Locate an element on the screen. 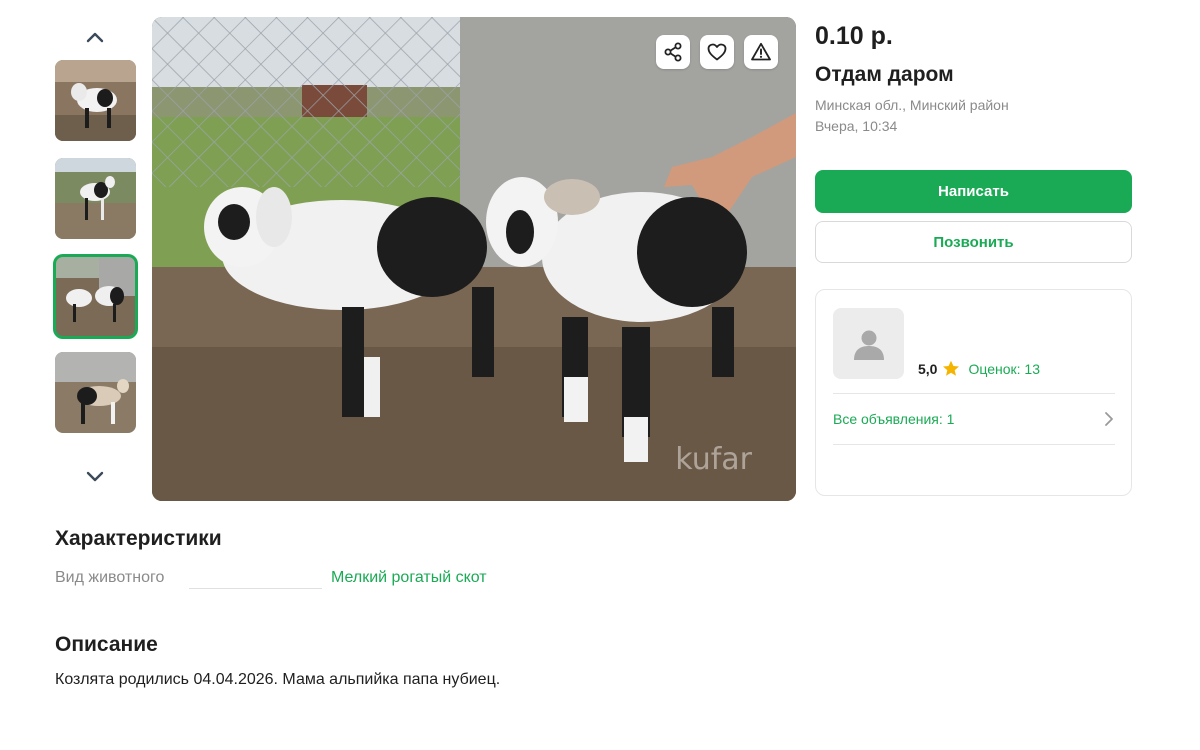 The height and width of the screenshot is (750, 1200). all-ads-link: Все объявления: 1 is located at coordinates (974, 419).